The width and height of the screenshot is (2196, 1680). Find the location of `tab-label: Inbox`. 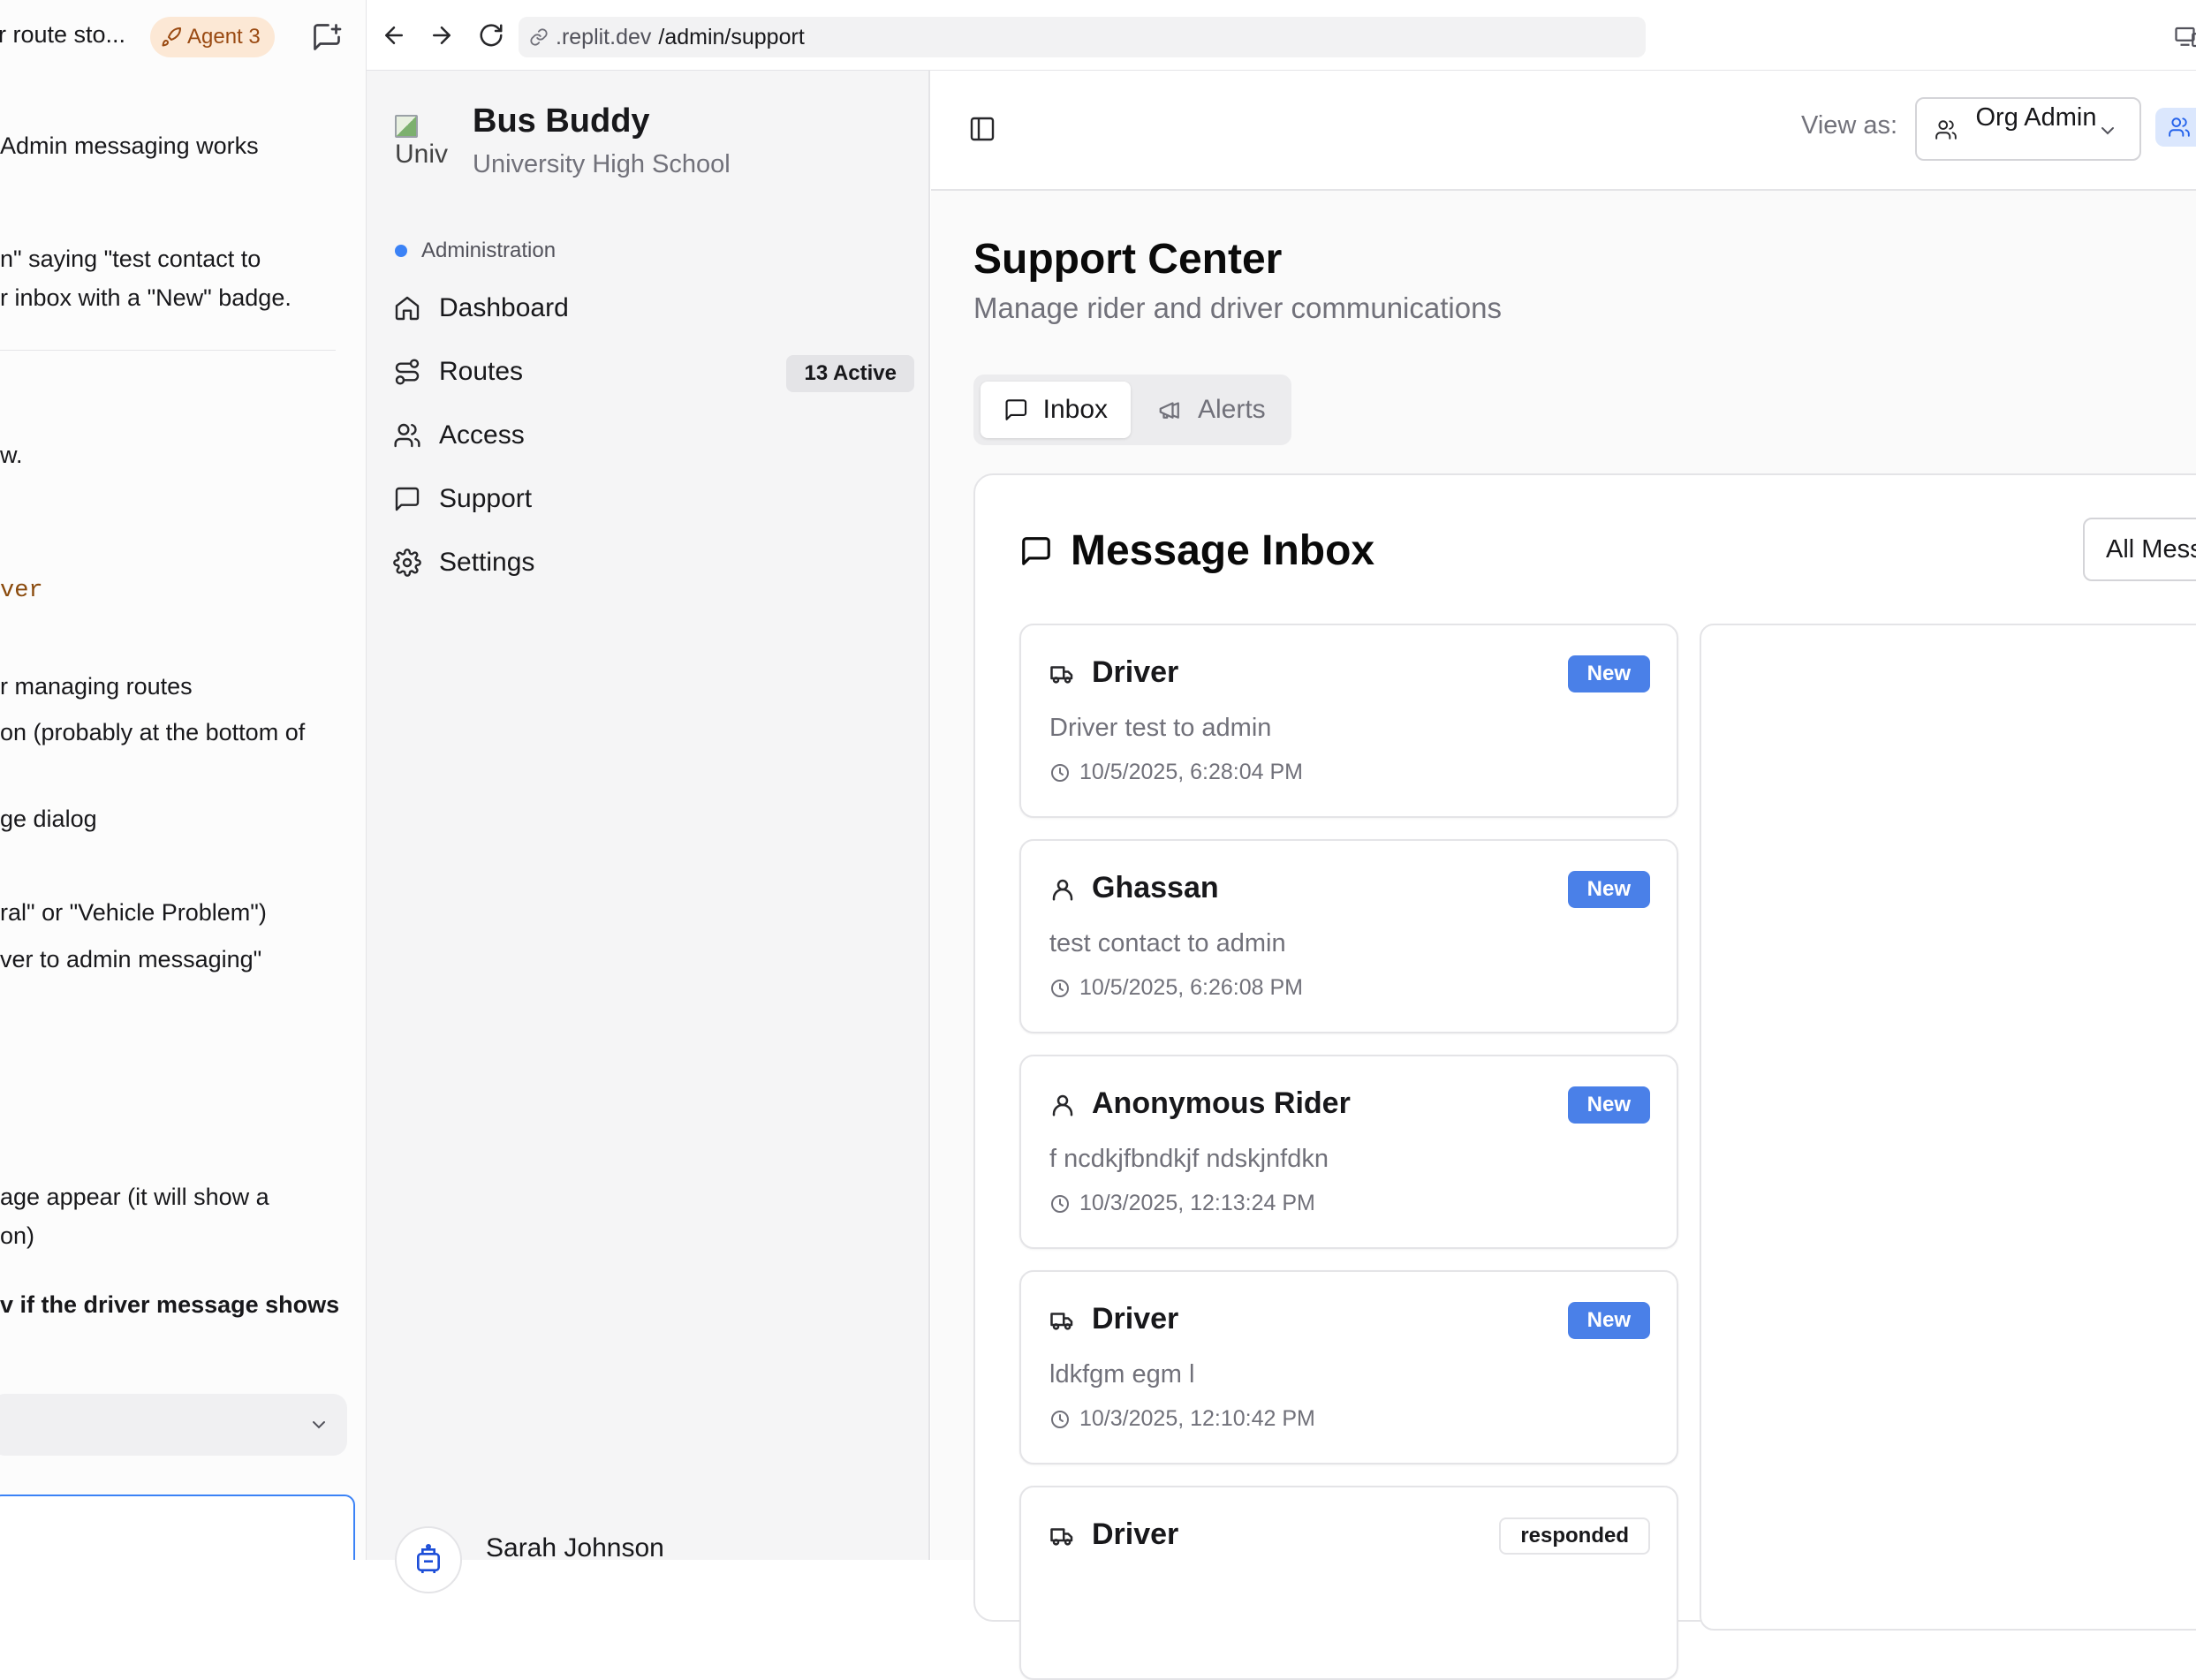

tab-label: Inbox is located at coordinates (1075, 409).